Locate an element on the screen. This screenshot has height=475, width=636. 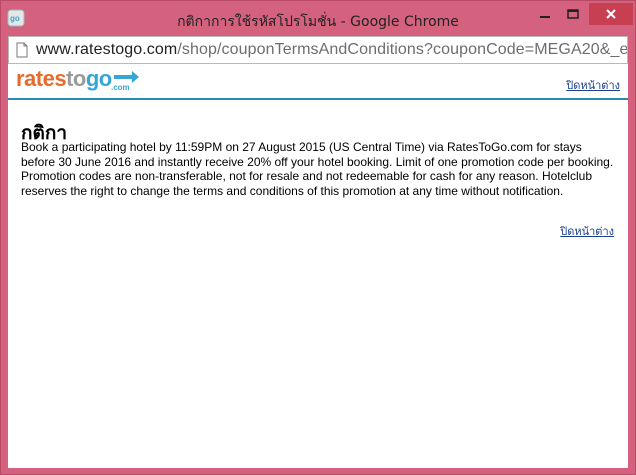
close-icon is located at coordinates (611, 14).